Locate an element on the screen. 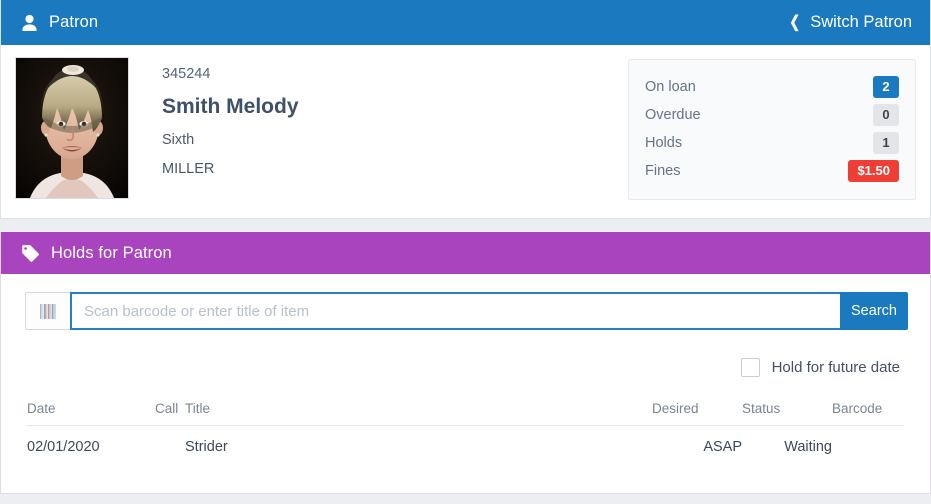  patron-photo is located at coordinates (72, 128).